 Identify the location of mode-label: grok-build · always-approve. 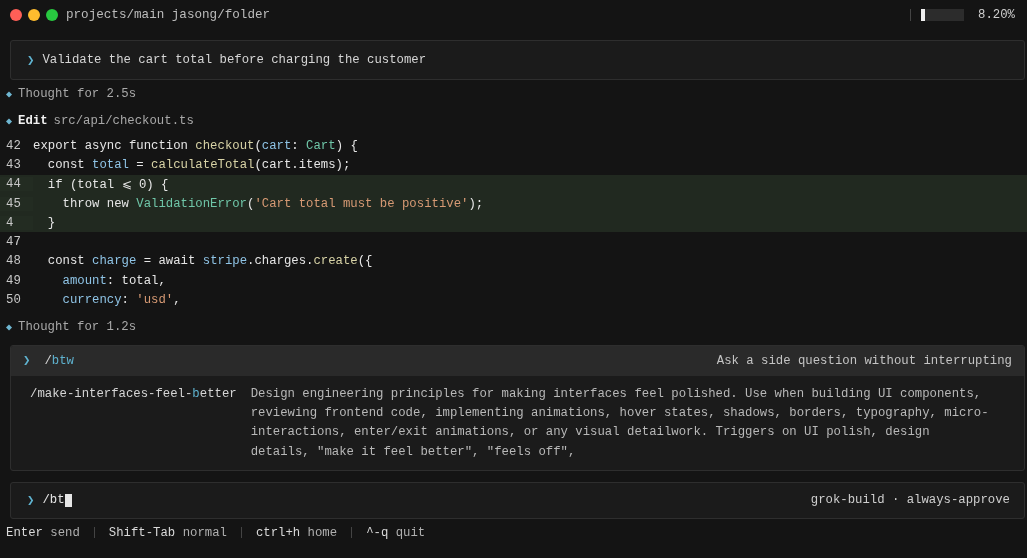
(910, 500).